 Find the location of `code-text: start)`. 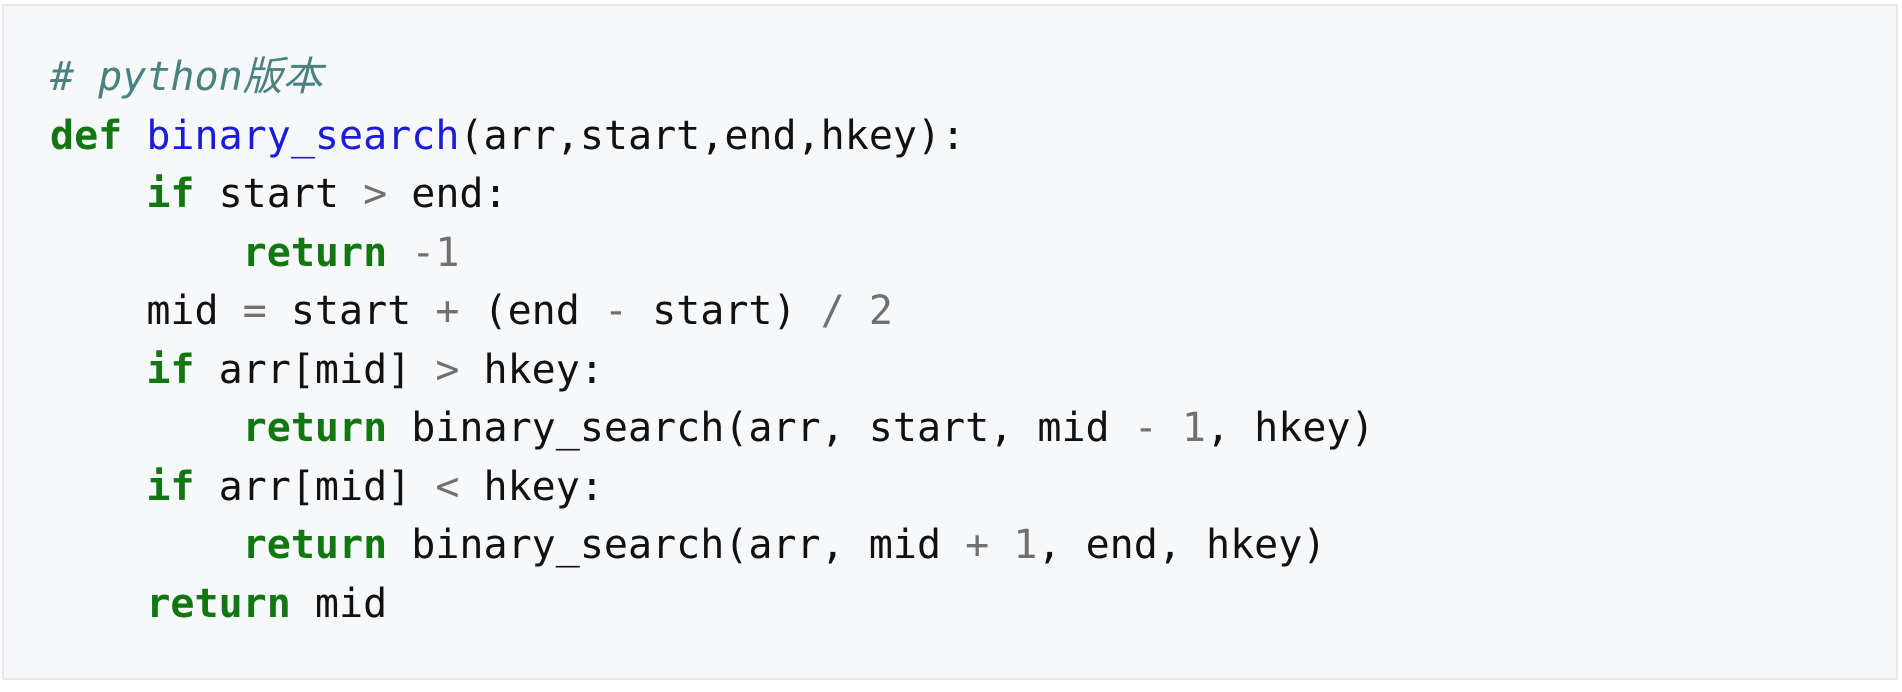

code-text: start) is located at coordinates (724, 311).